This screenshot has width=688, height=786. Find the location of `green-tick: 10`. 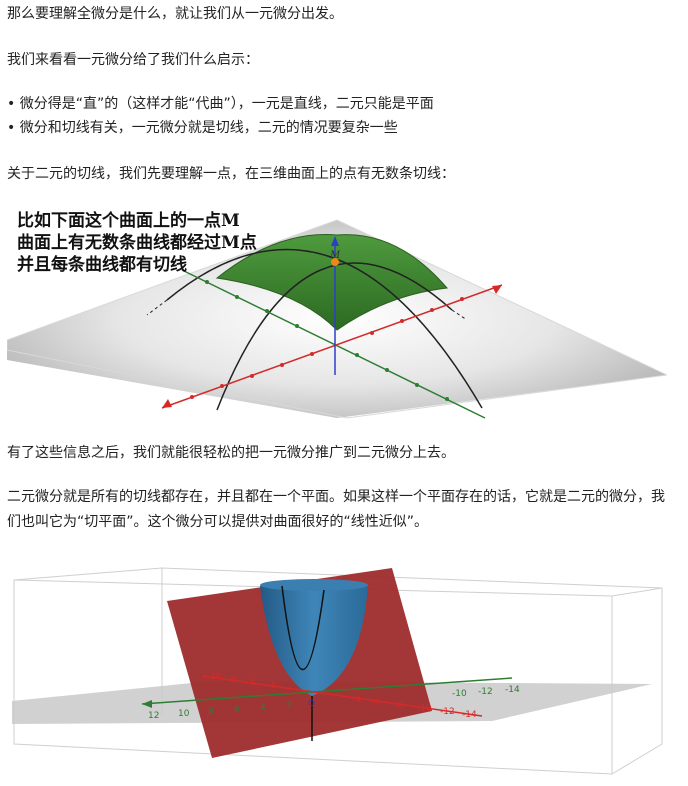

green-tick: 10 is located at coordinates (184, 714).